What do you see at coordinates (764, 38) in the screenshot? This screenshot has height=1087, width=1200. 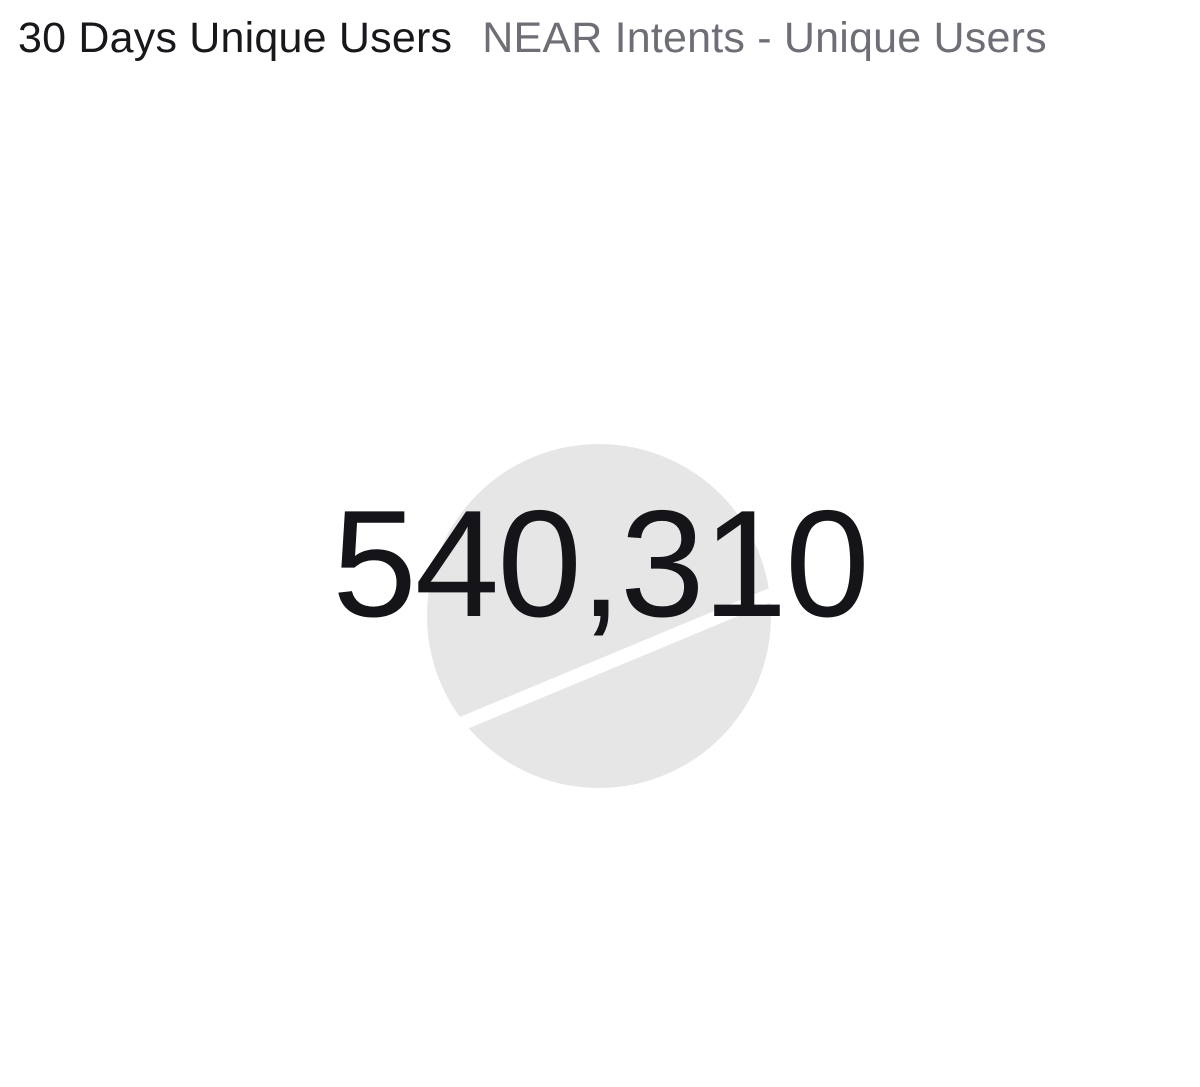 I see `widget-subtitle: NEAR Intents - Unique Users` at bounding box center [764, 38].